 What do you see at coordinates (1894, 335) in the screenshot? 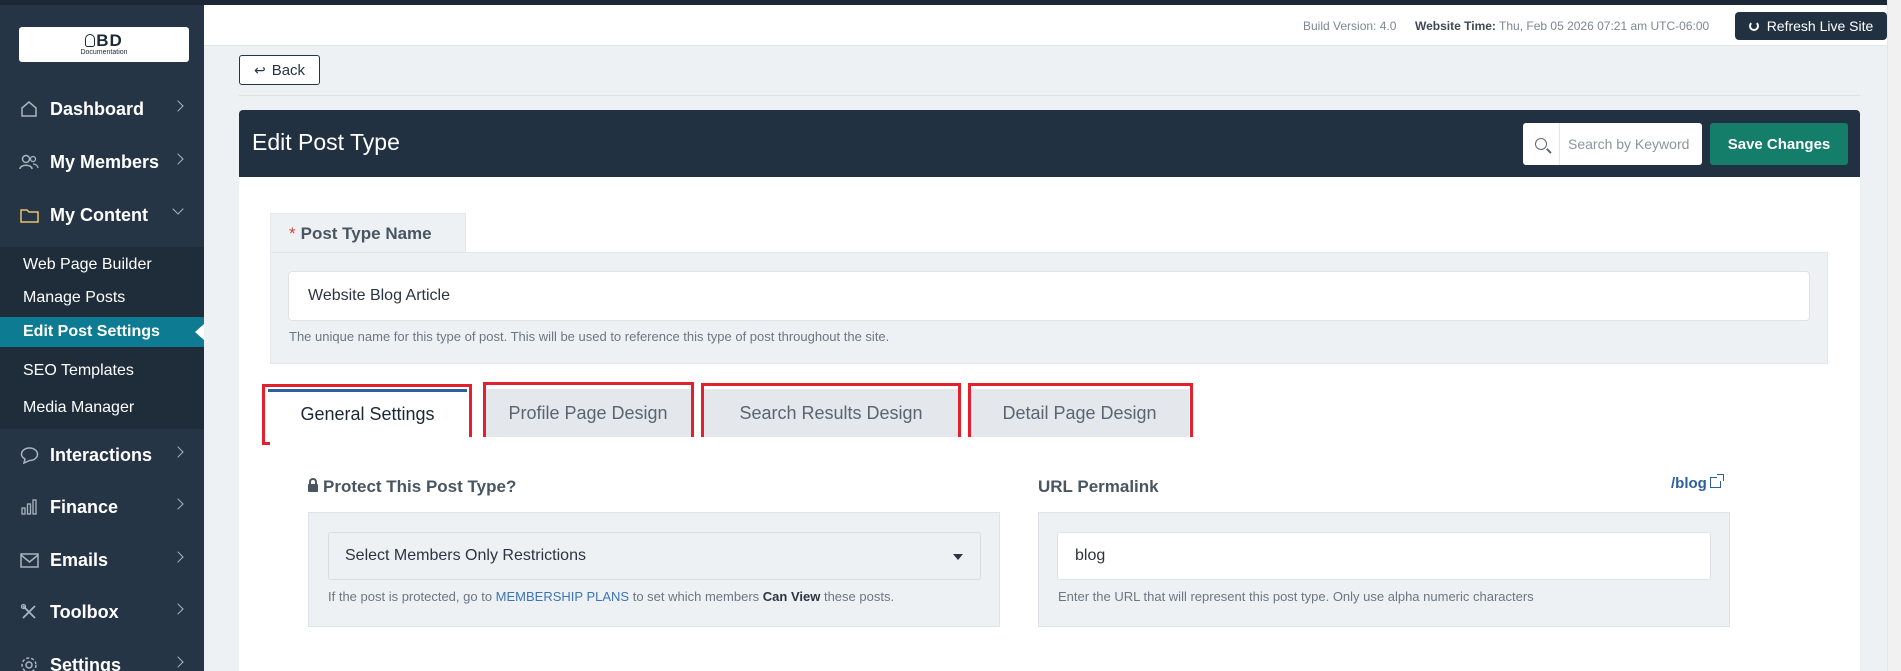
I see `page-scrollbar` at bounding box center [1894, 335].